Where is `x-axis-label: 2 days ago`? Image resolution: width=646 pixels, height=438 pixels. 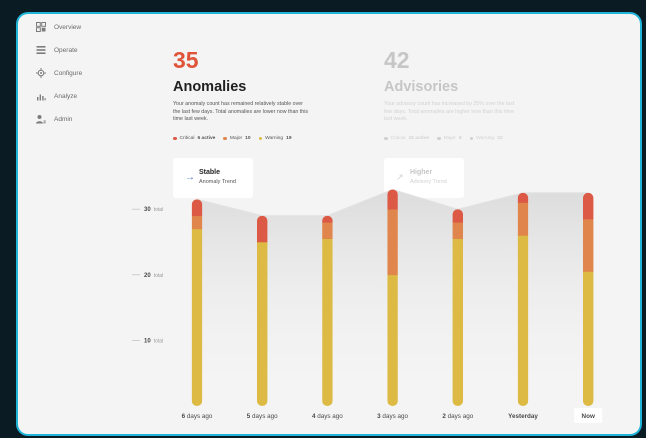 x-axis-label: 2 days ago is located at coordinates (457, 416).